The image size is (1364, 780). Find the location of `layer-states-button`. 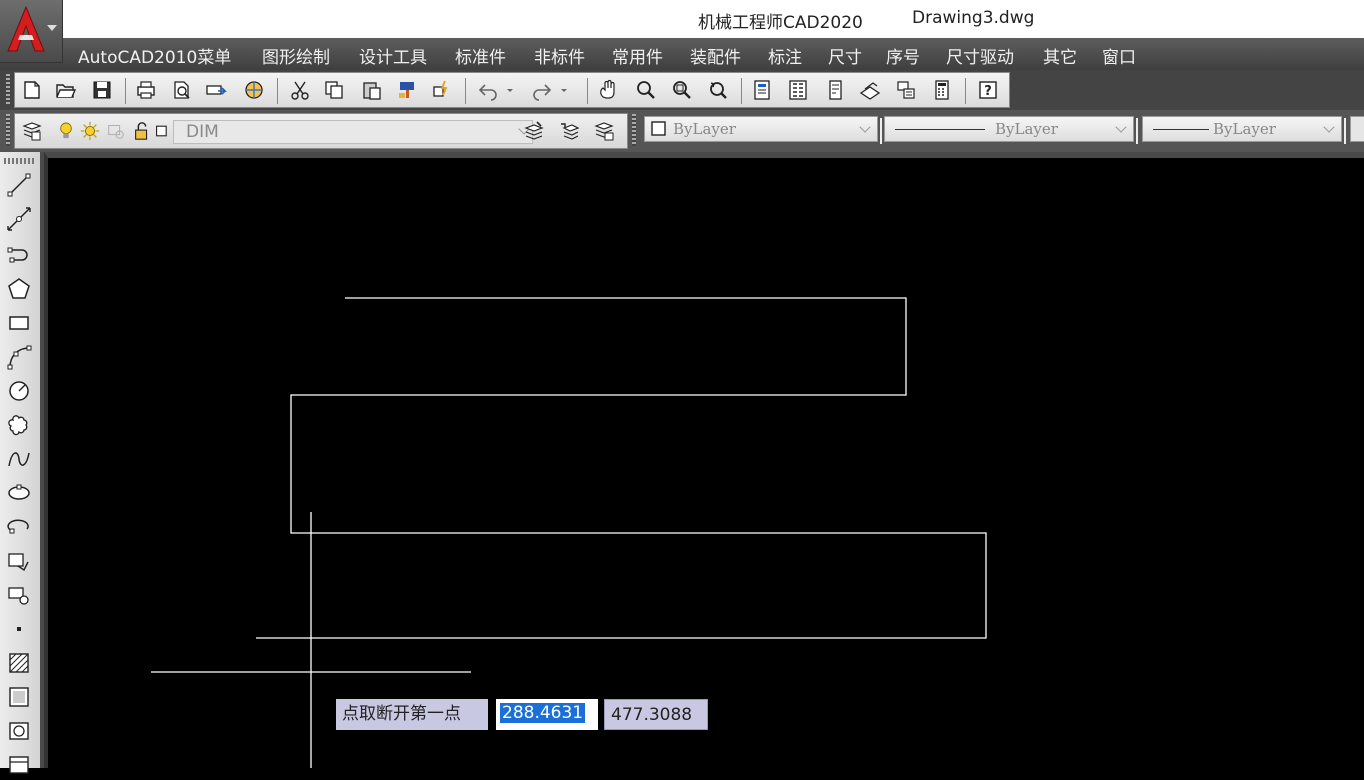

layer-states-button is located at coordinates (604, 131).